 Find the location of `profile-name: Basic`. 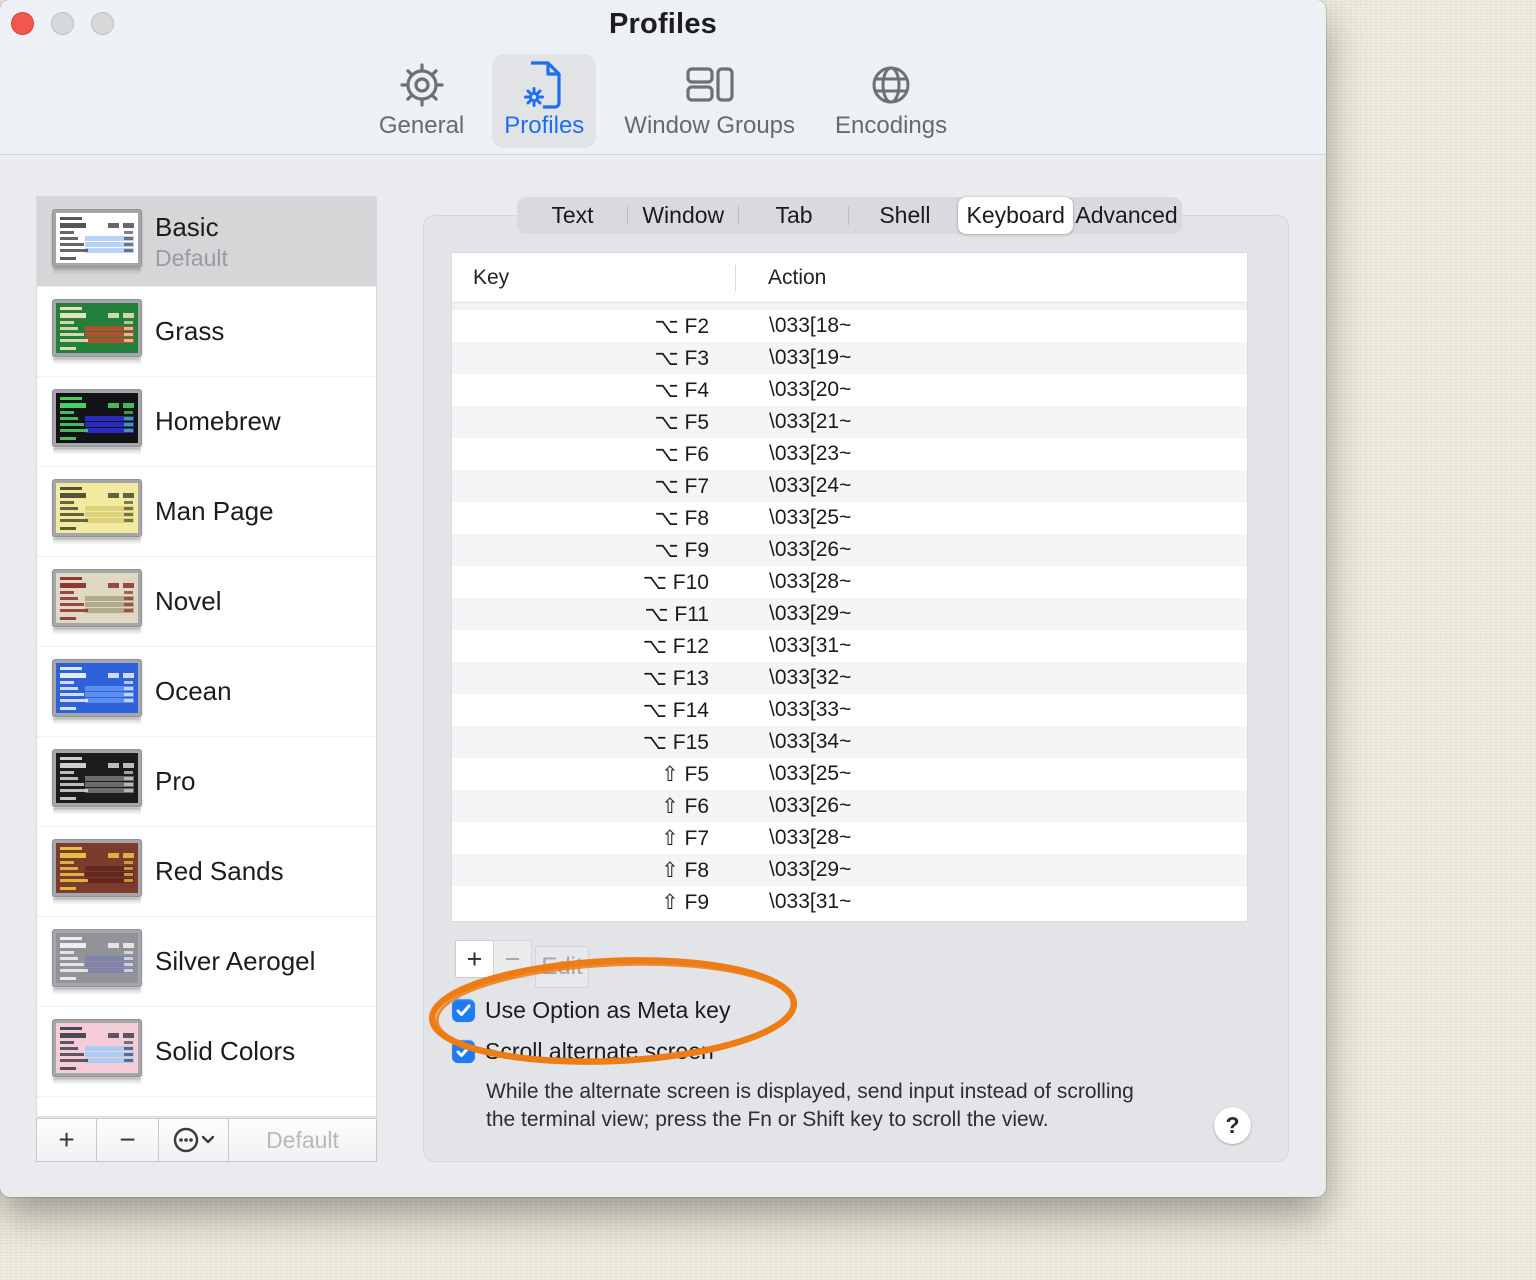

profile-name: Basic is located at coordinates (187, 226).